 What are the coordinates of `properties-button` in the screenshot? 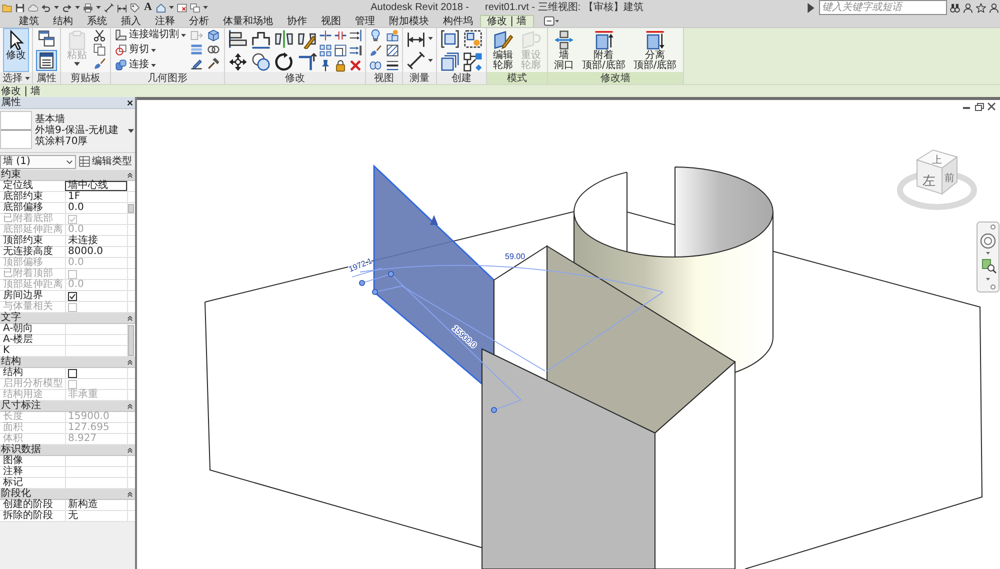 It's located at (46, 60).